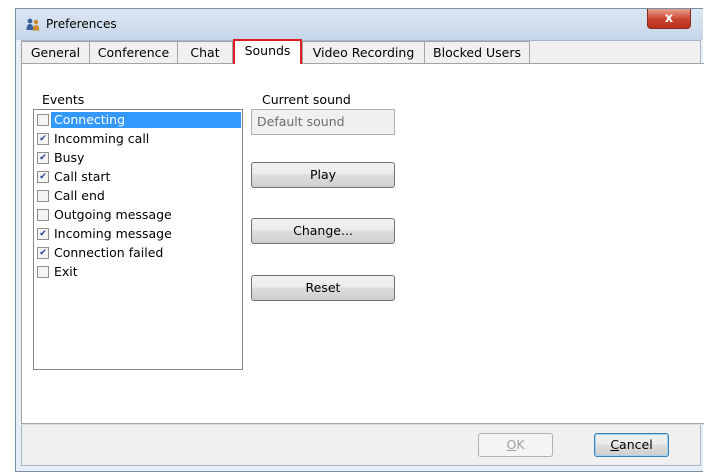  Describe the element at coordinates (113, 214) in the screenshot. I see `event-label: Outgoing message` at that location.